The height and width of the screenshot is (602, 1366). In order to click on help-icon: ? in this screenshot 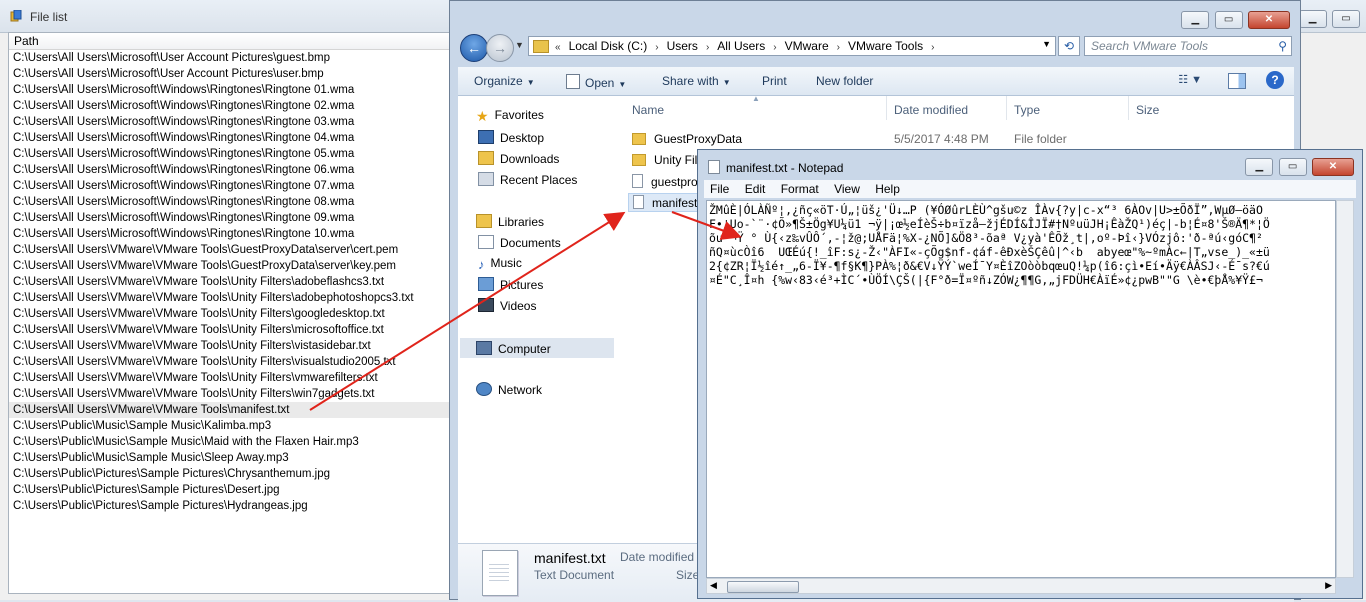, I will do `click(1275, 80)`.